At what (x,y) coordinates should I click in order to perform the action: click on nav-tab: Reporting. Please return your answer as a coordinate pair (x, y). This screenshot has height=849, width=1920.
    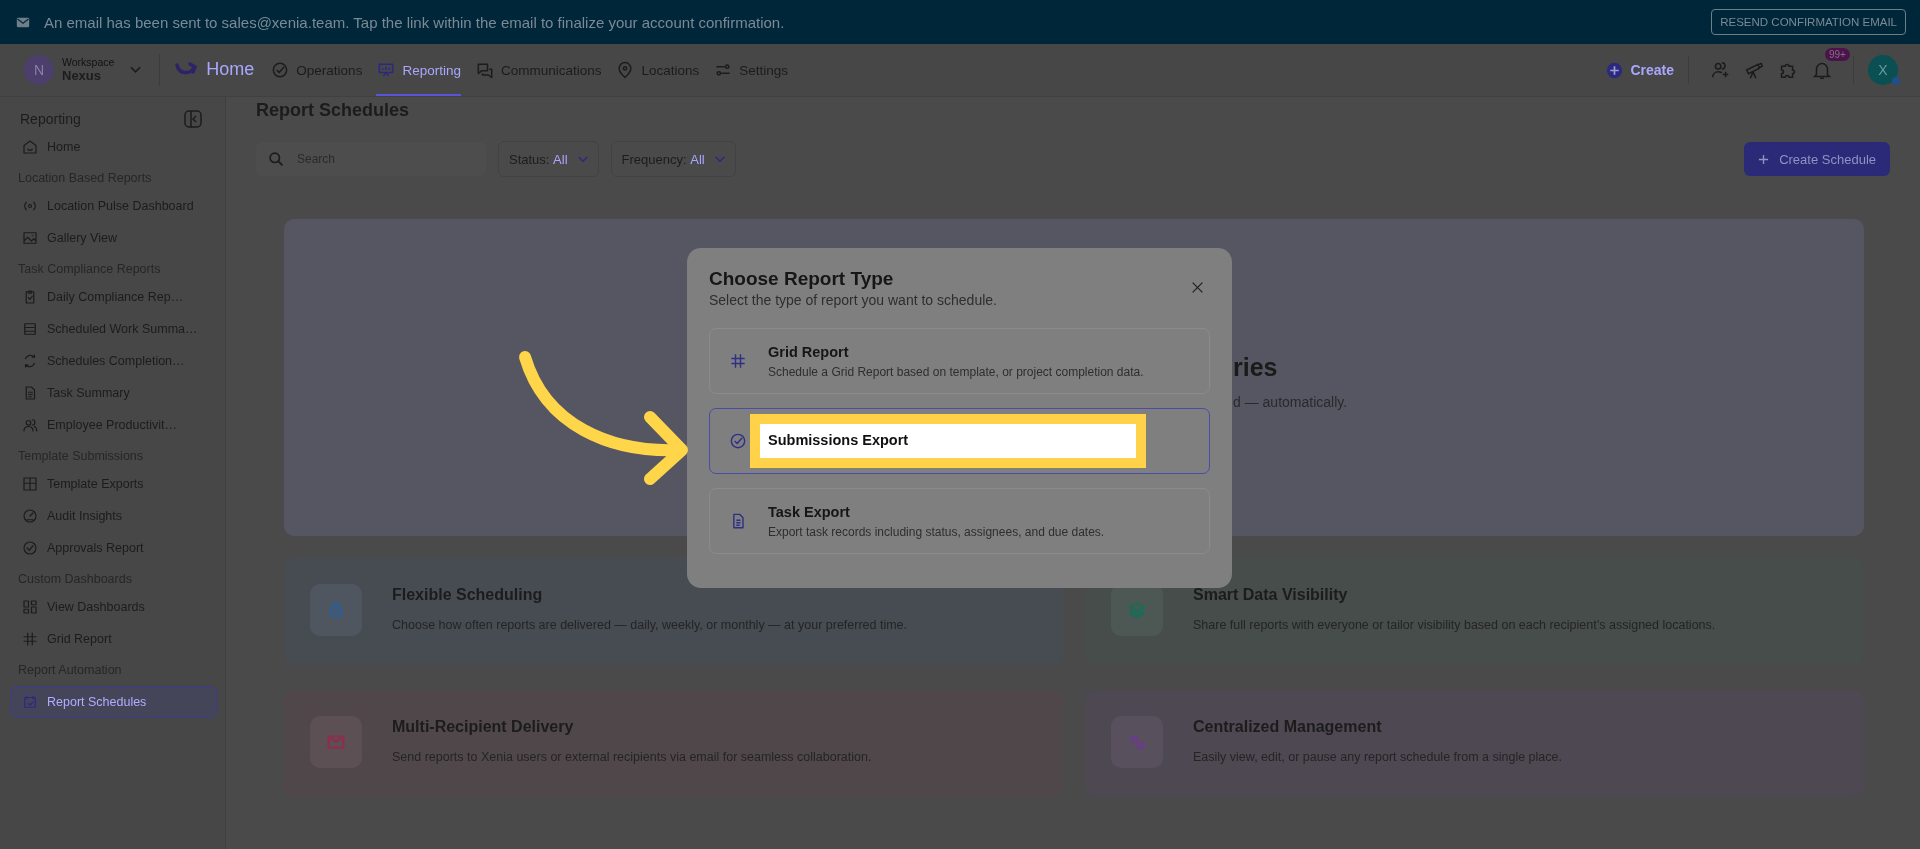
    Looking at the image, I should click on (418, 70).